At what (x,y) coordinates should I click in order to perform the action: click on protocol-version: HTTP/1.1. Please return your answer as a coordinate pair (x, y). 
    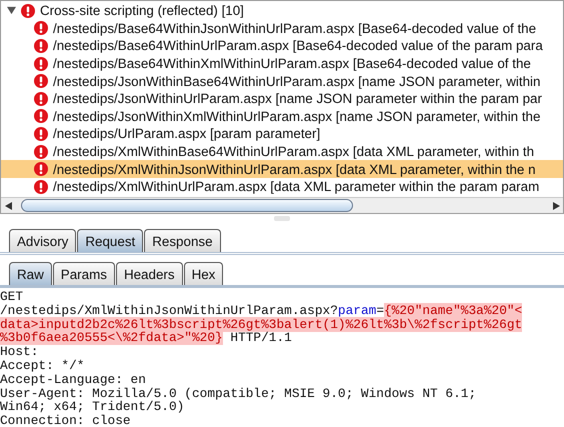
    Looking at the image, I should click on (261, 338).